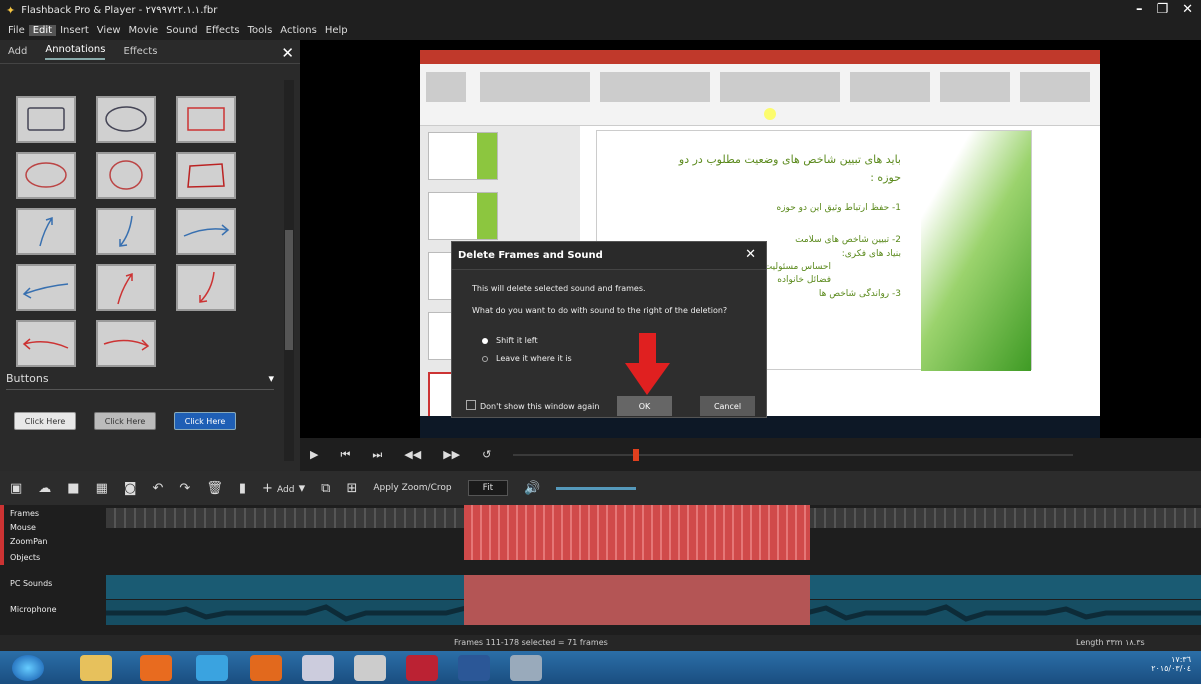 The width and height of the screenshot is (1201, 684). I want to click on close-window-button: ✕, so click(1187, 9).